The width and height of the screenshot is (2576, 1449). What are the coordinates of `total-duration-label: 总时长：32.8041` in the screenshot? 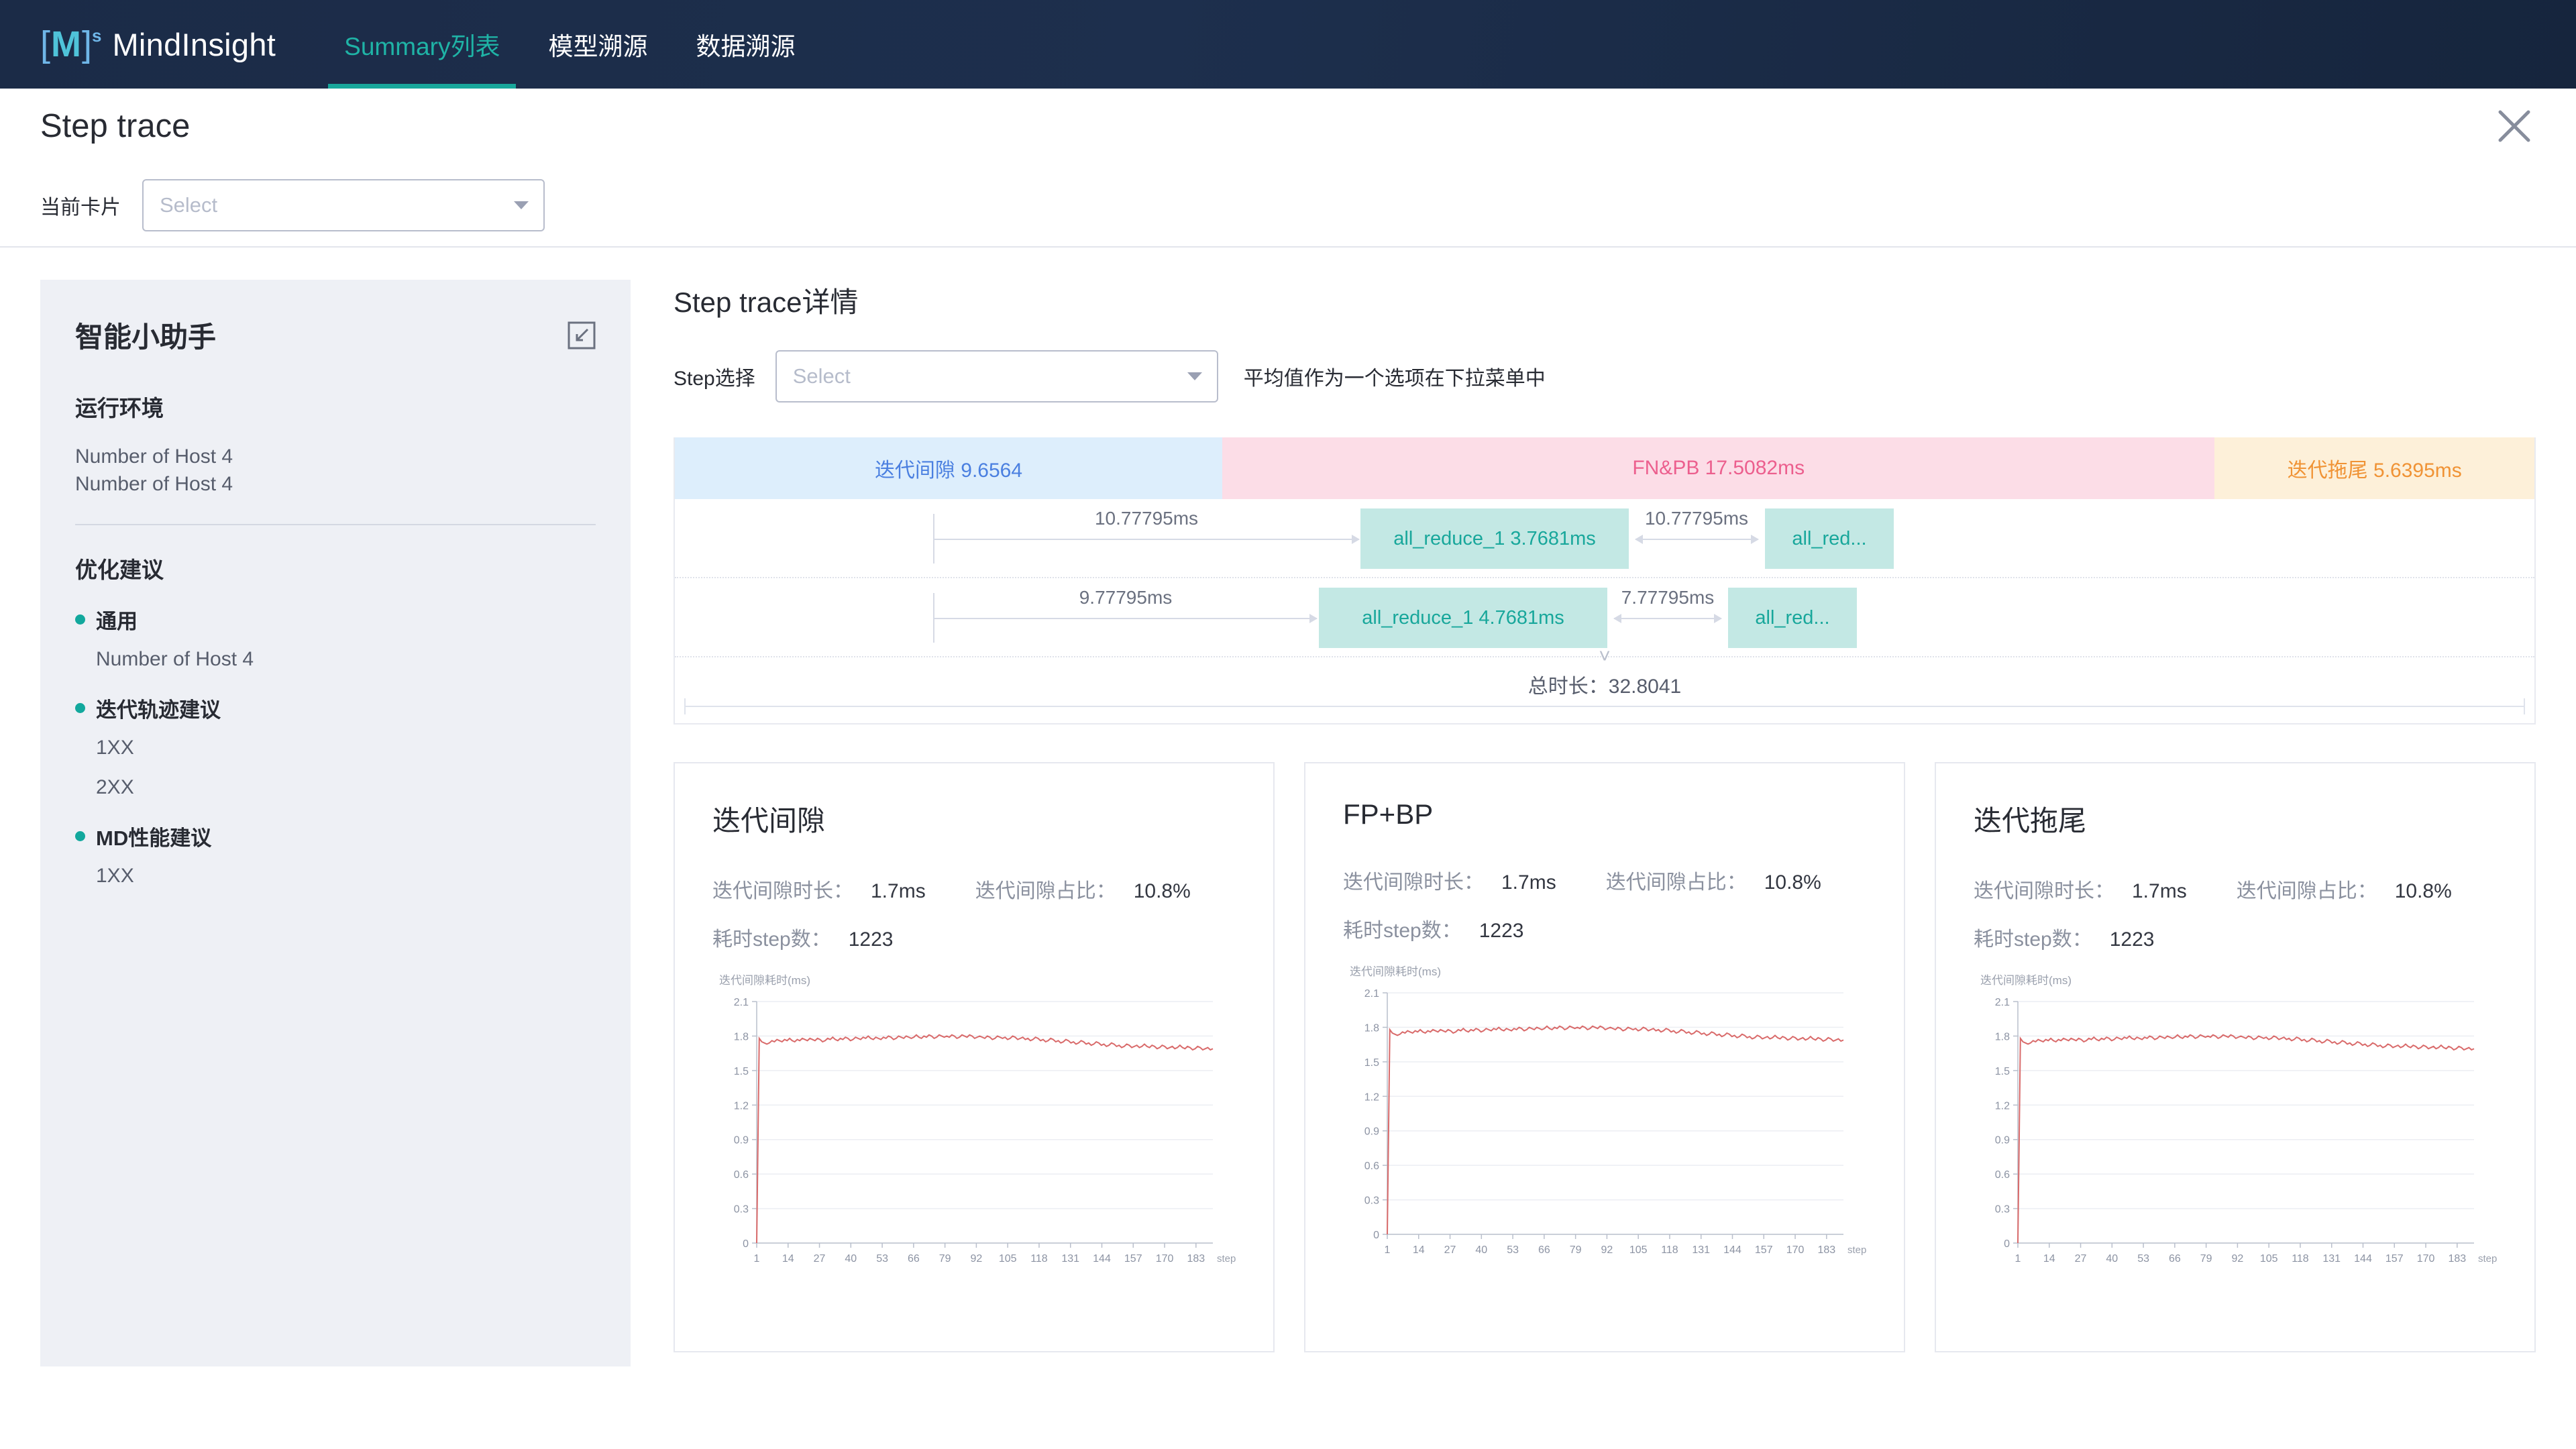 It's located at (1604, 687).